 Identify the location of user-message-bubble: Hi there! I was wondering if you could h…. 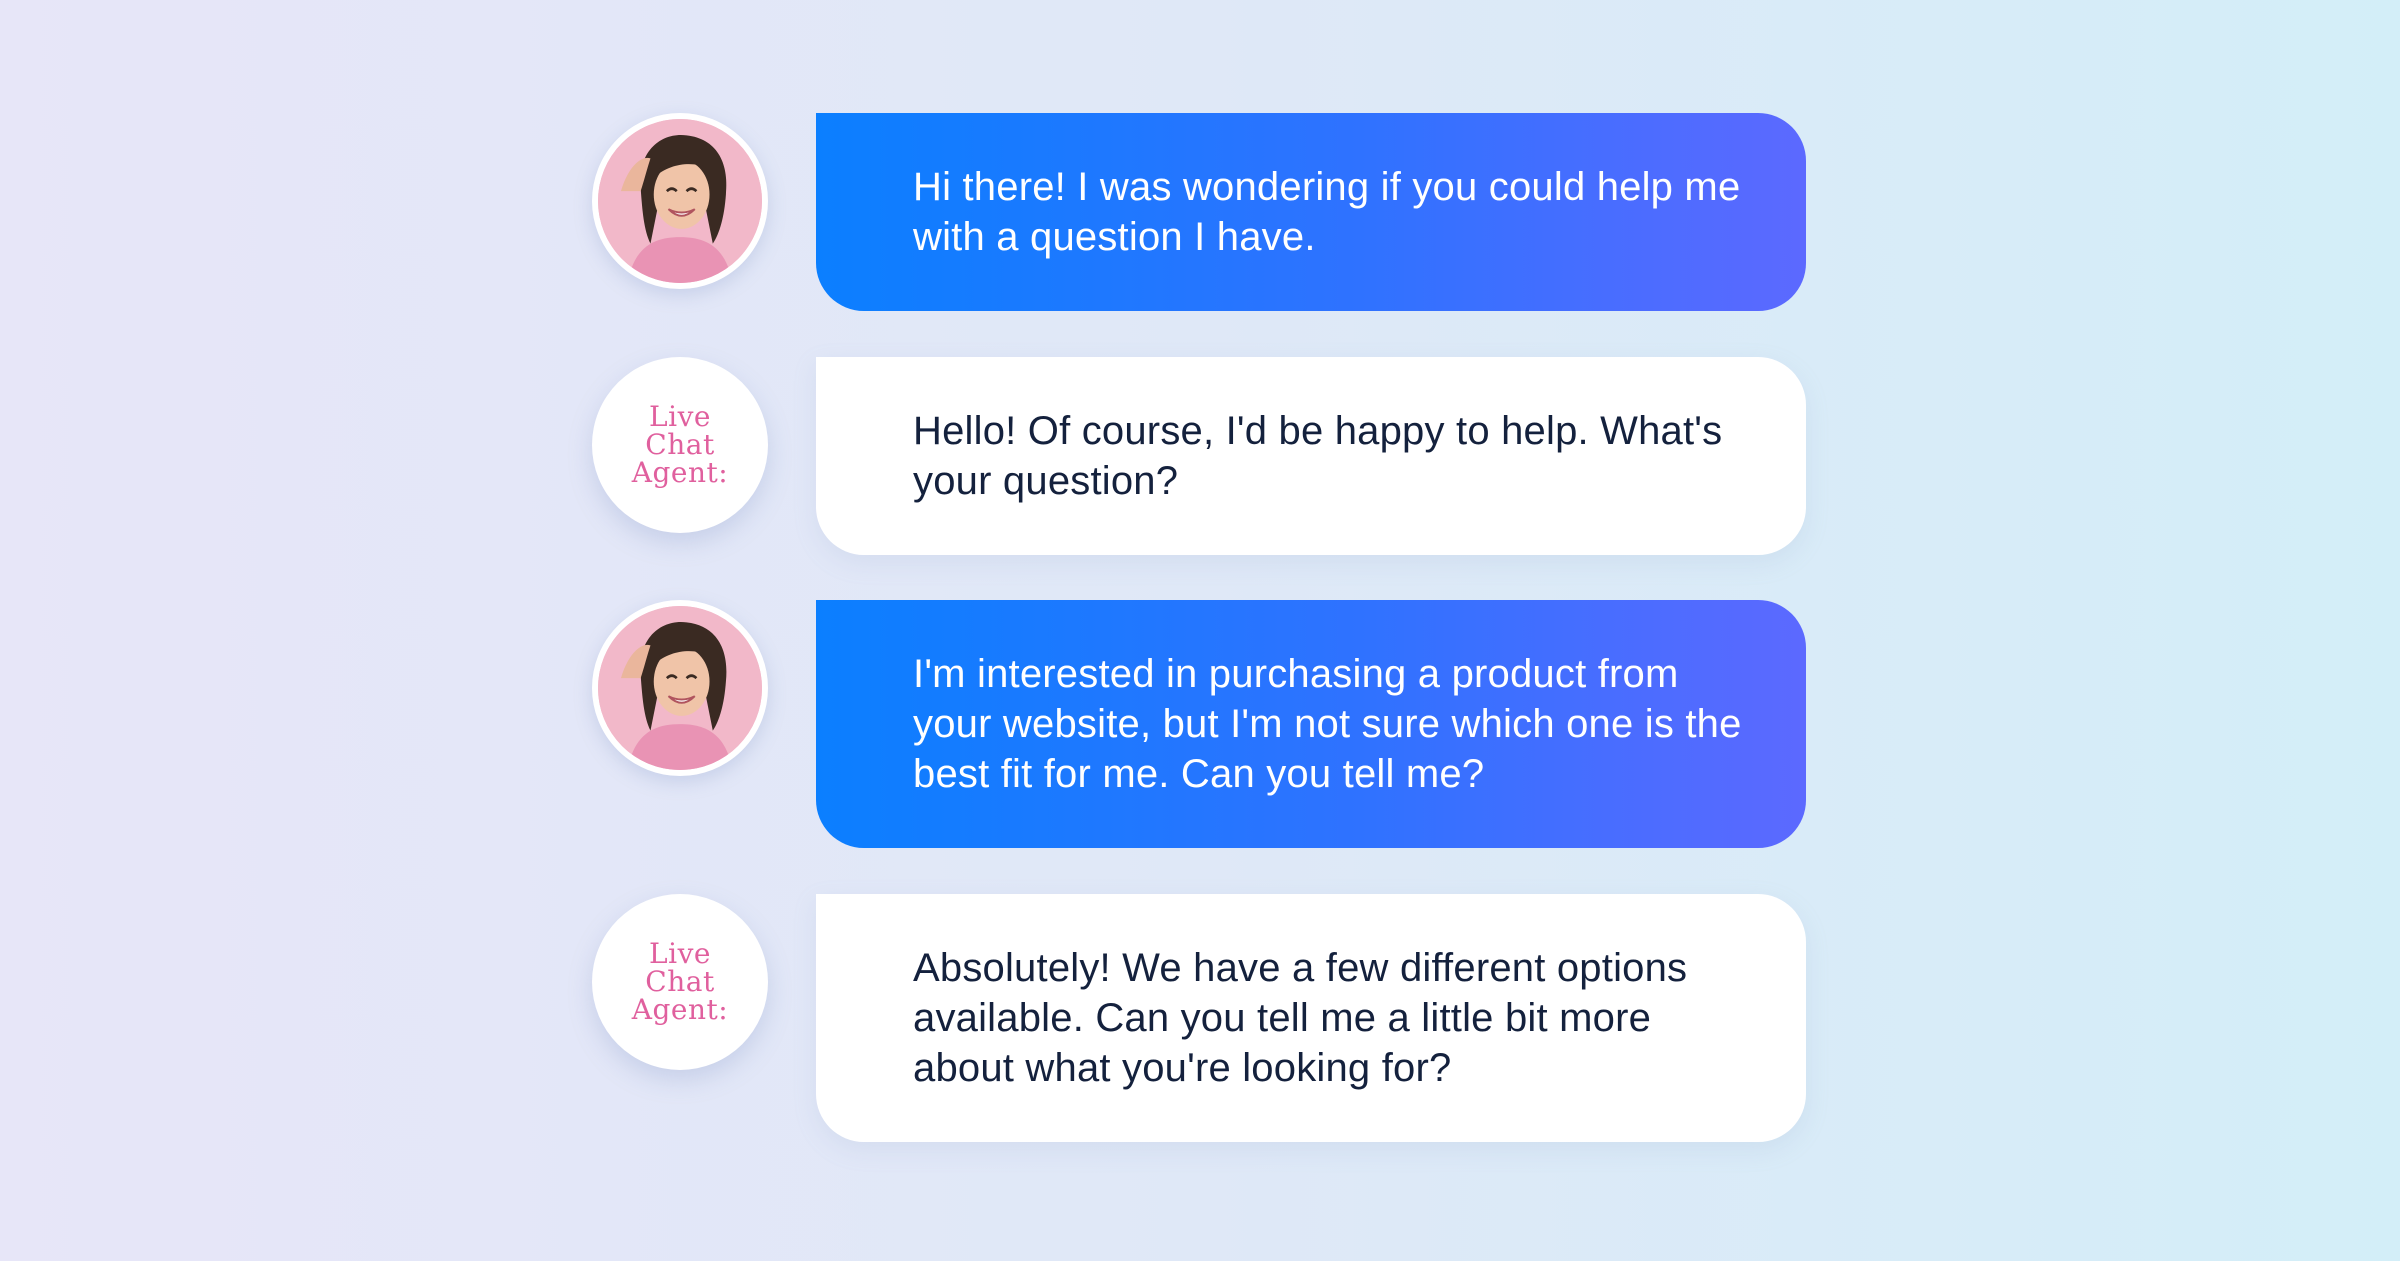
(1311, 212).